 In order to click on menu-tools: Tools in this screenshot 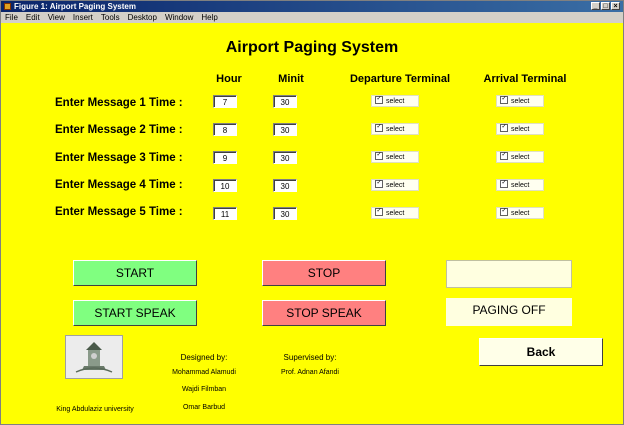, I will do `click(110, 17)`.